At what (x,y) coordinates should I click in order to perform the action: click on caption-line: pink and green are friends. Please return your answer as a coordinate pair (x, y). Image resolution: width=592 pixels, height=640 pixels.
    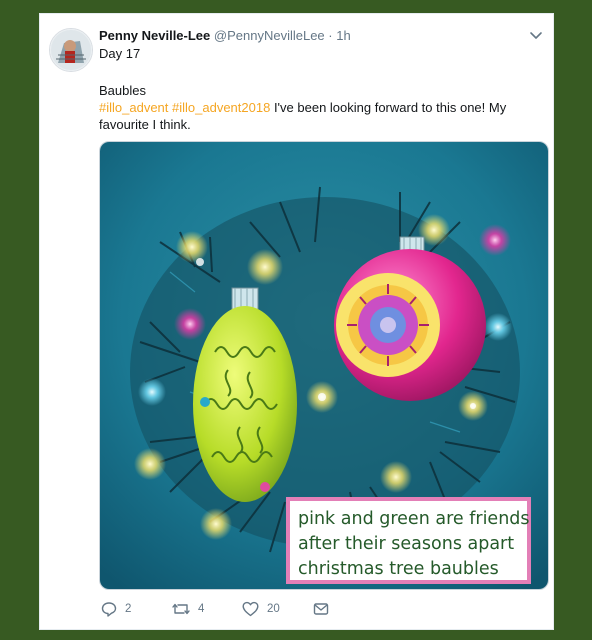
    Looking at the image, I should click on (414, 519).